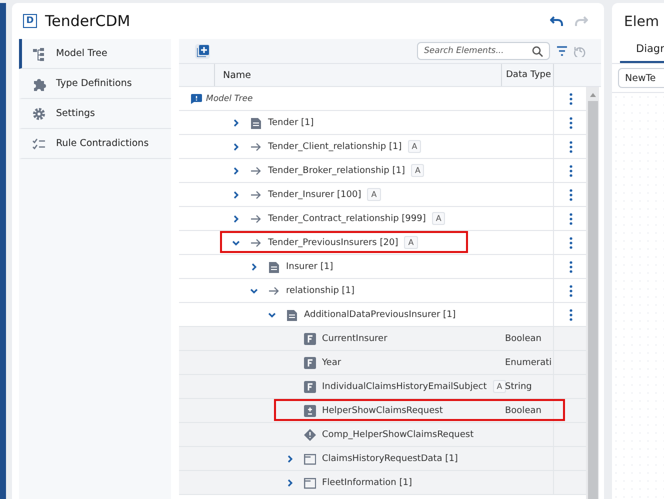 This screenshot has width=664, height=499. Describe the element at coordinates (310, 434) in the screenshot. I see `diamond-icon` at that location.